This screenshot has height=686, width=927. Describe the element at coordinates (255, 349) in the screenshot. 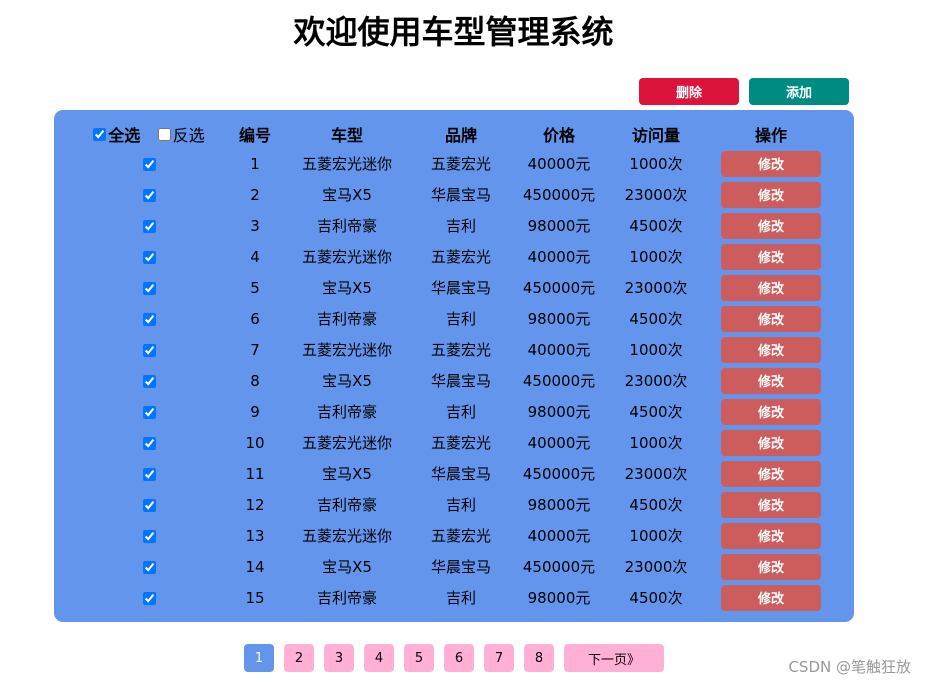

I see `row-id: 7` at that location.